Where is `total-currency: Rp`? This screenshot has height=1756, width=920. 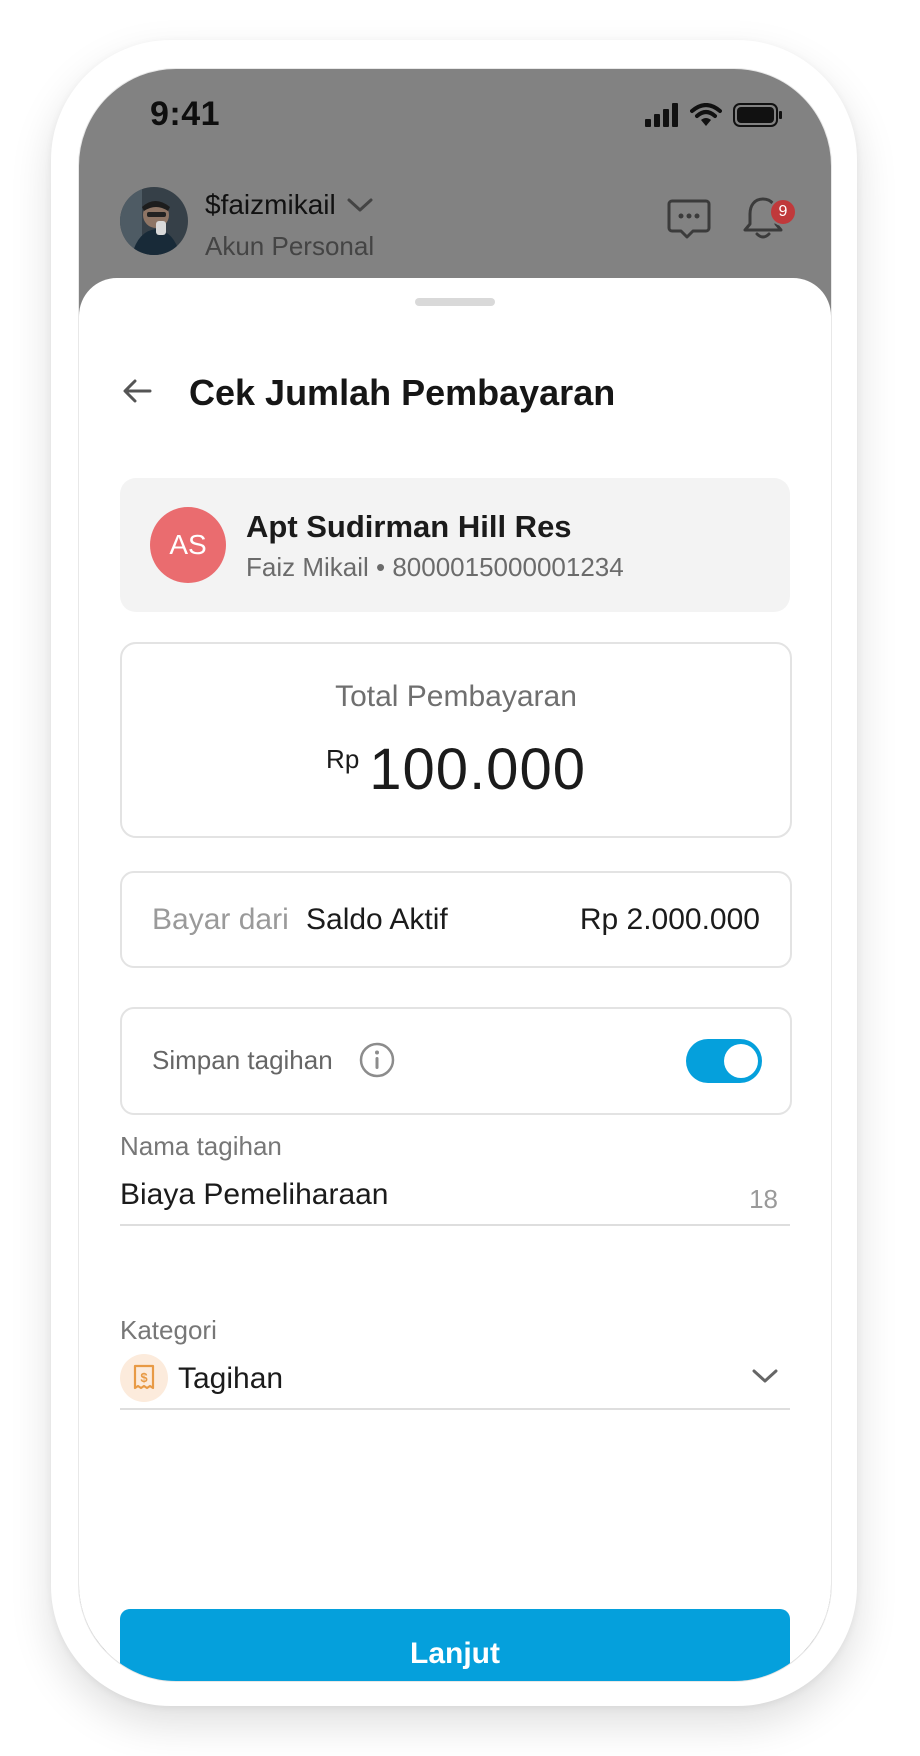
total-currency: Rp is located at coordinates (343, 759).